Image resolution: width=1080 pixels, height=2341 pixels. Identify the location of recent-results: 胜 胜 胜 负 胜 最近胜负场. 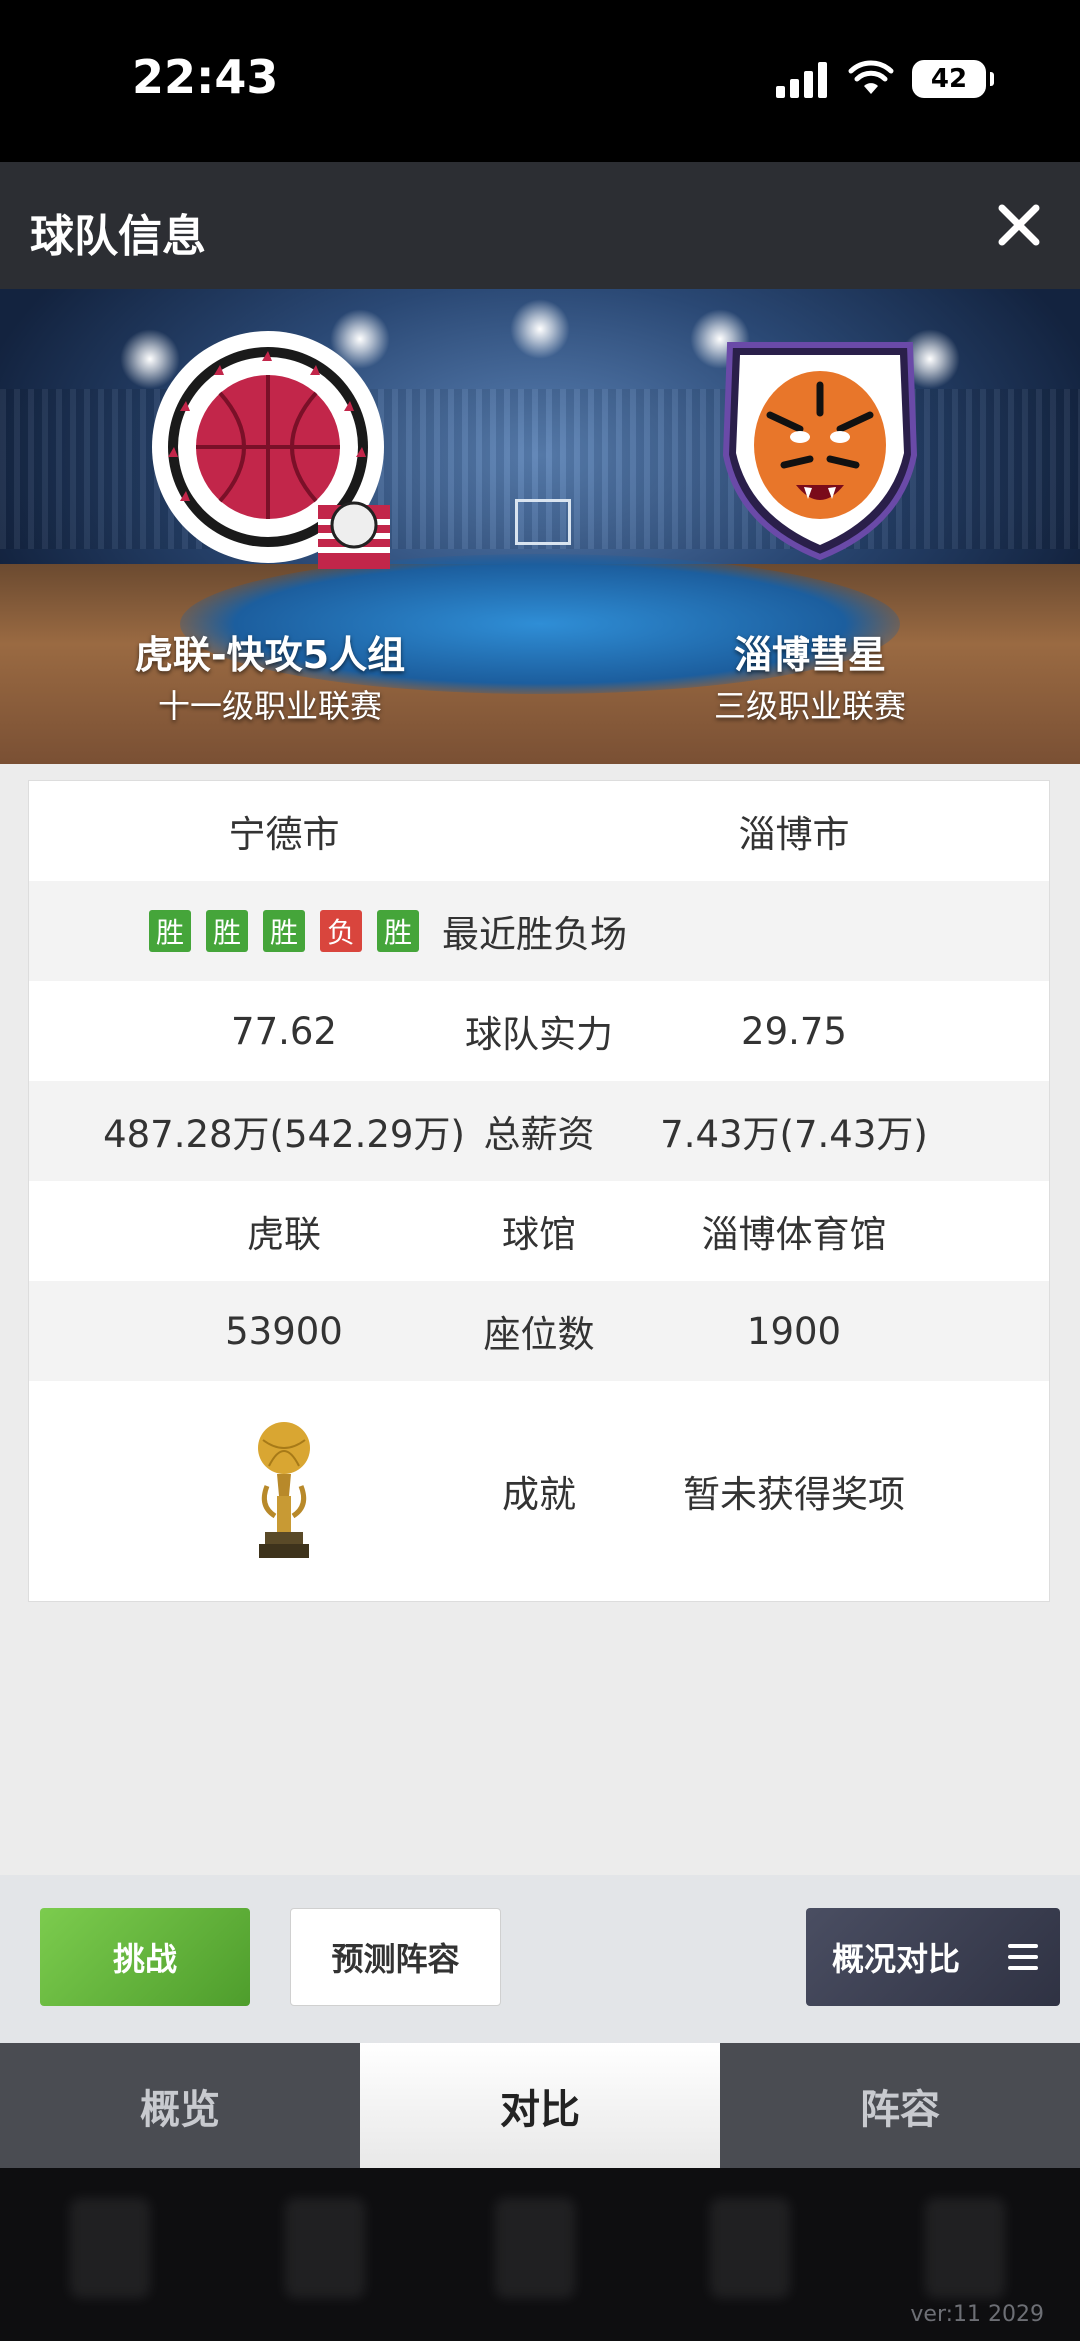
(388, 931).